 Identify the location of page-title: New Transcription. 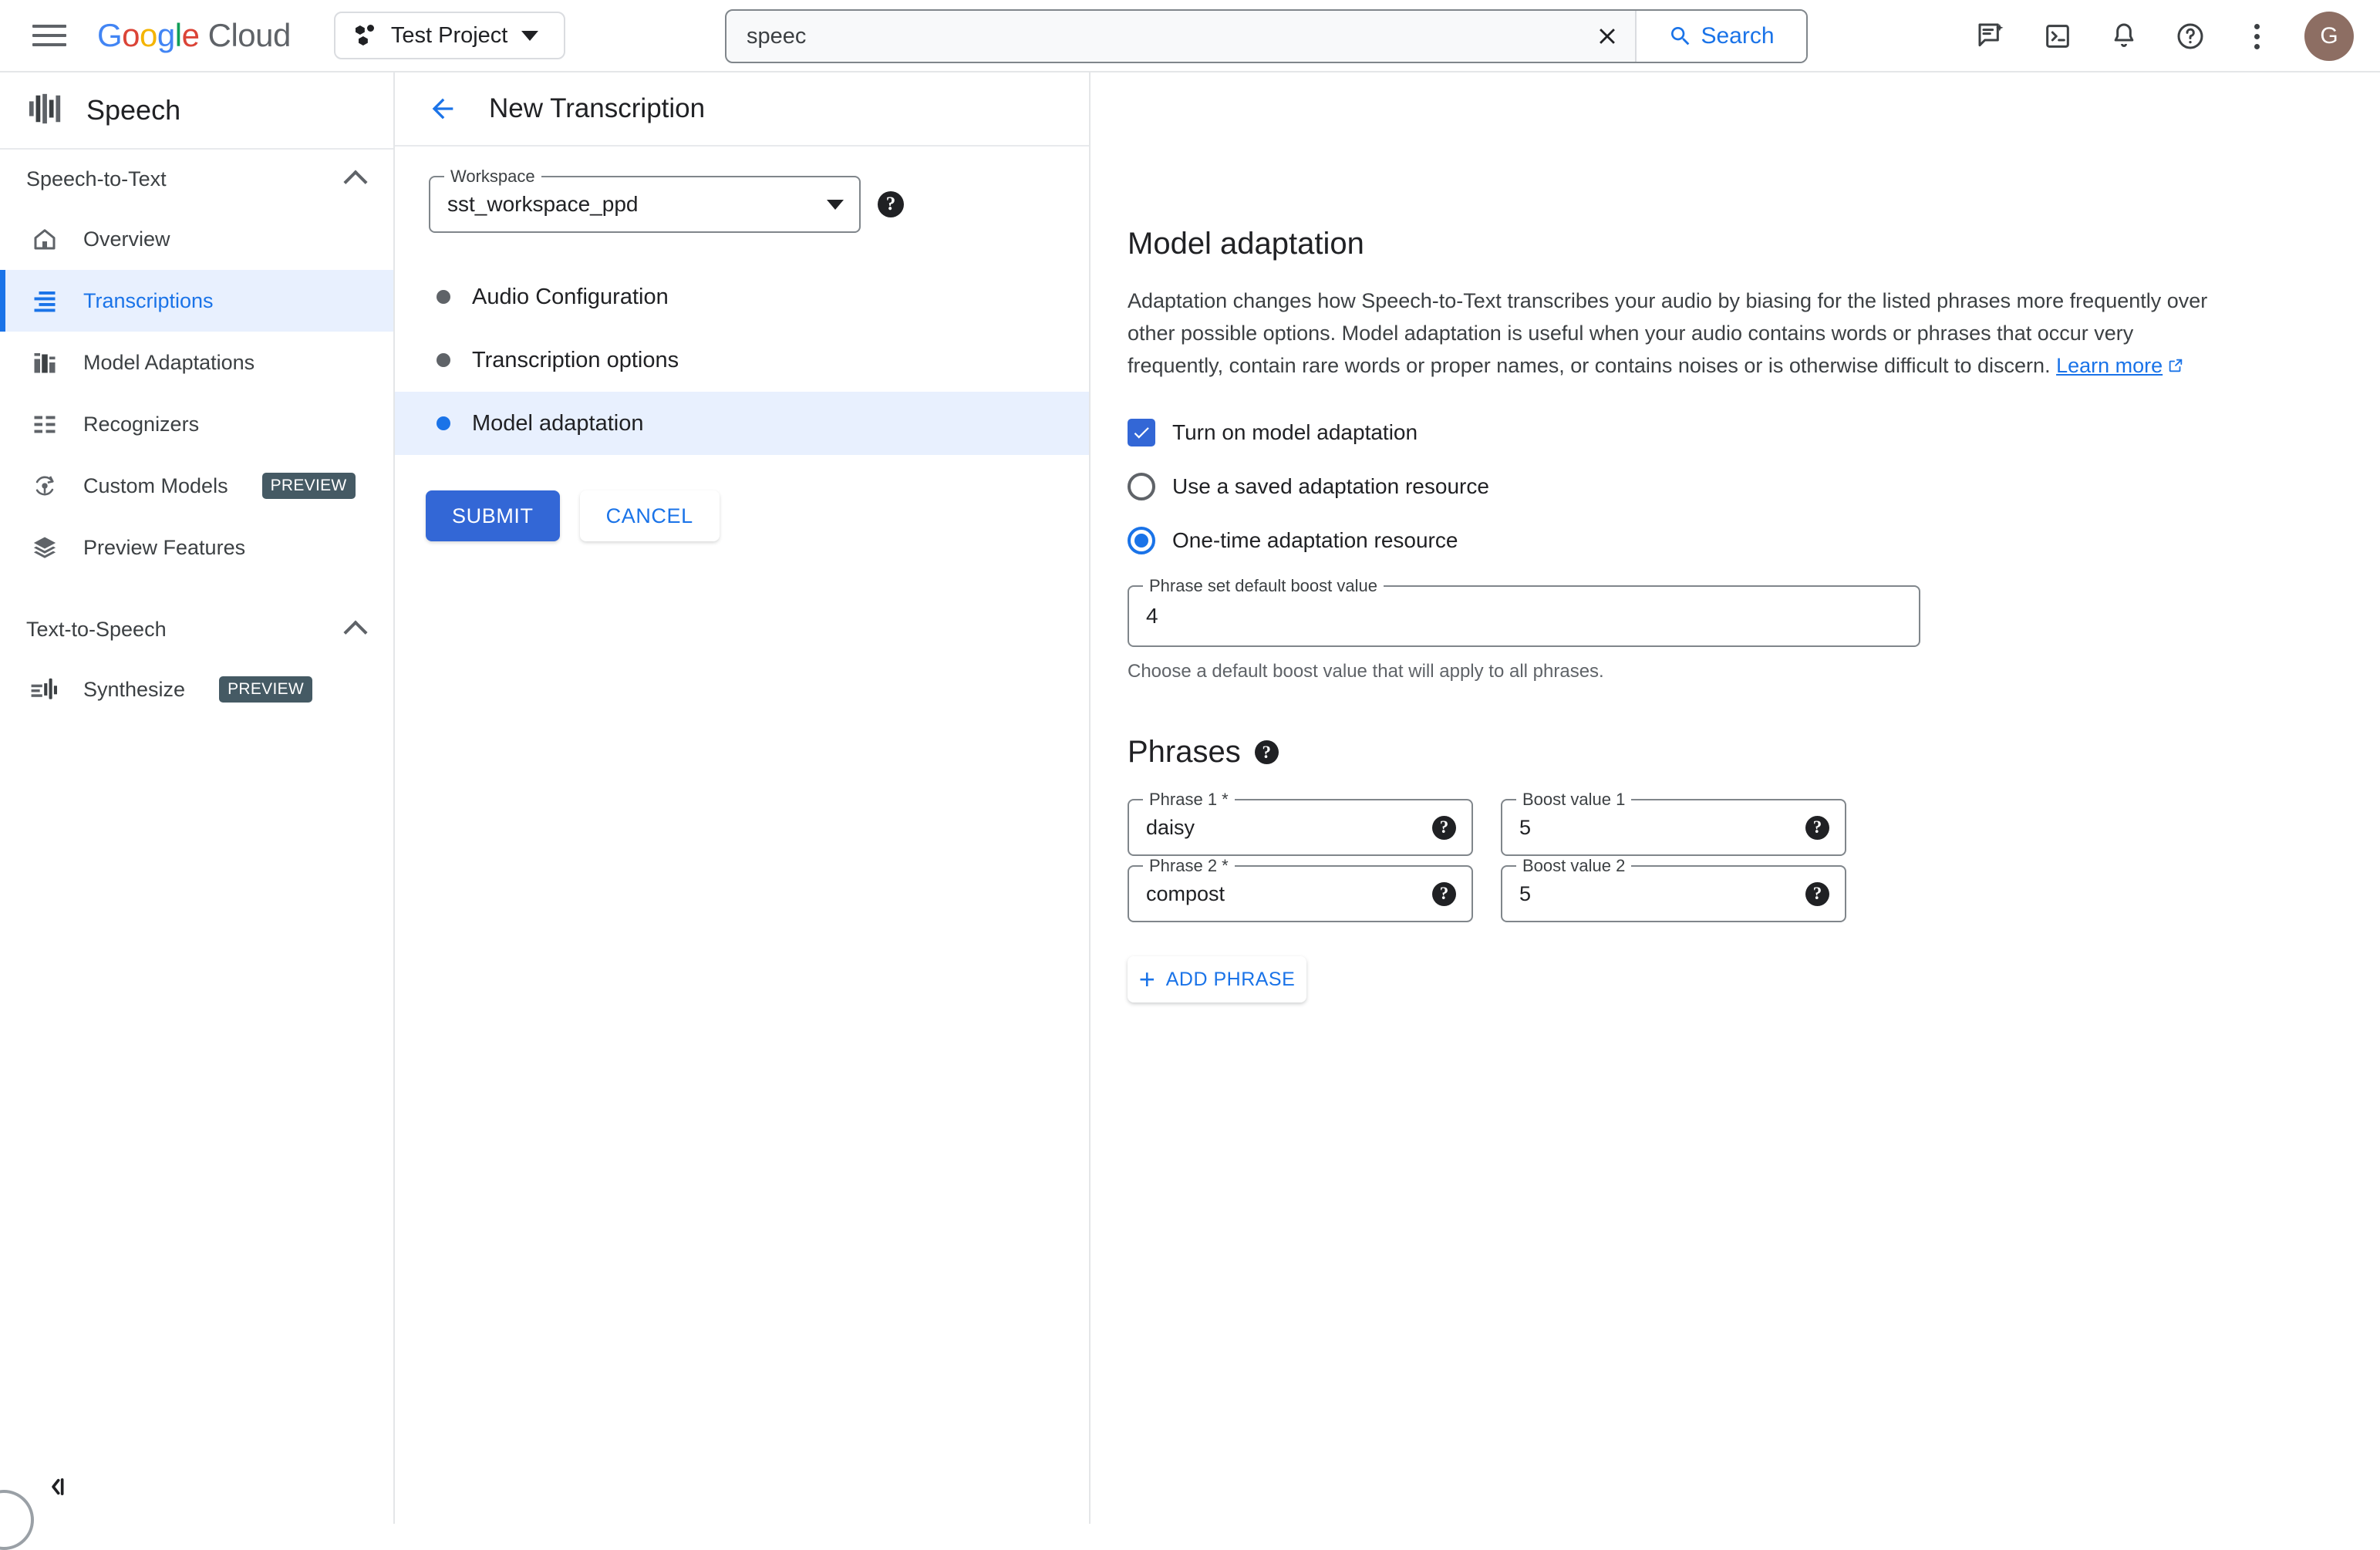
(598, 108).